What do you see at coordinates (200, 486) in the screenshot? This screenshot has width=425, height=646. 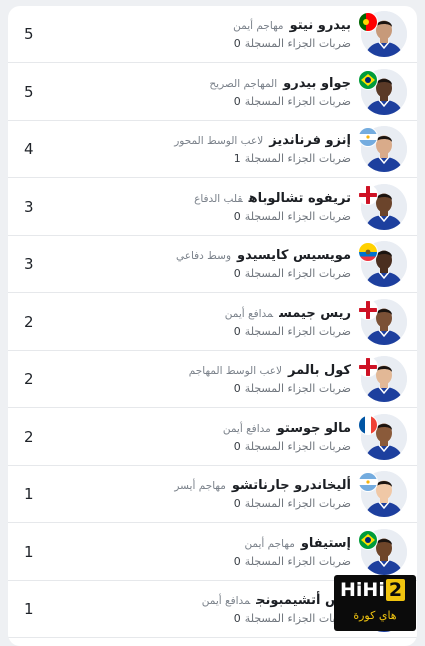 I see `player-position: مهاجم أيسر` at bounding box center [200, 486].